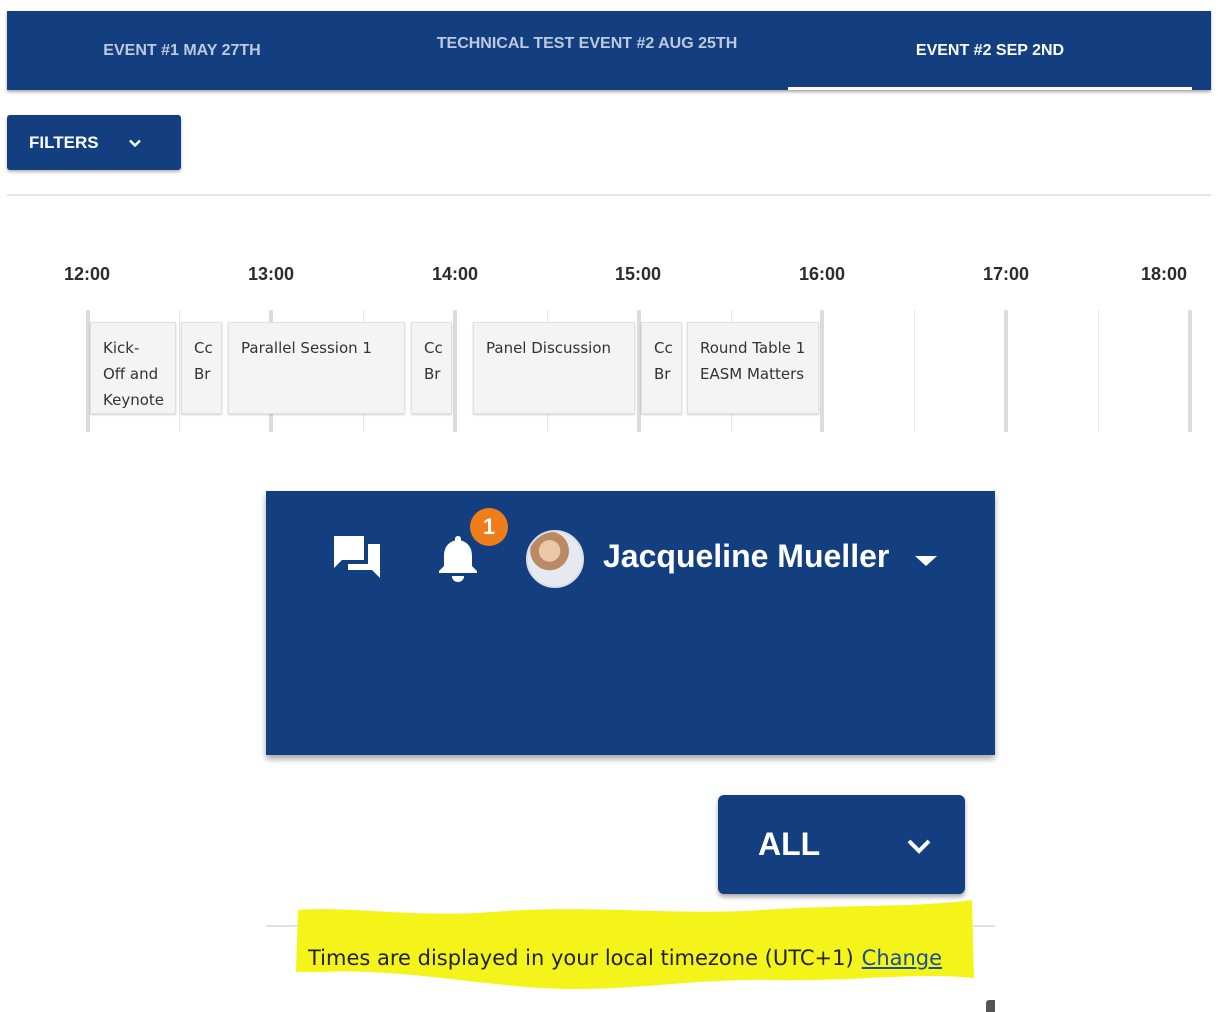 The height and width of the screenshot is (1012, 1218). What do you see at coordinates (358, 556) in the screenshot?
I see `chat-icon` at bounding box center [358, 556].